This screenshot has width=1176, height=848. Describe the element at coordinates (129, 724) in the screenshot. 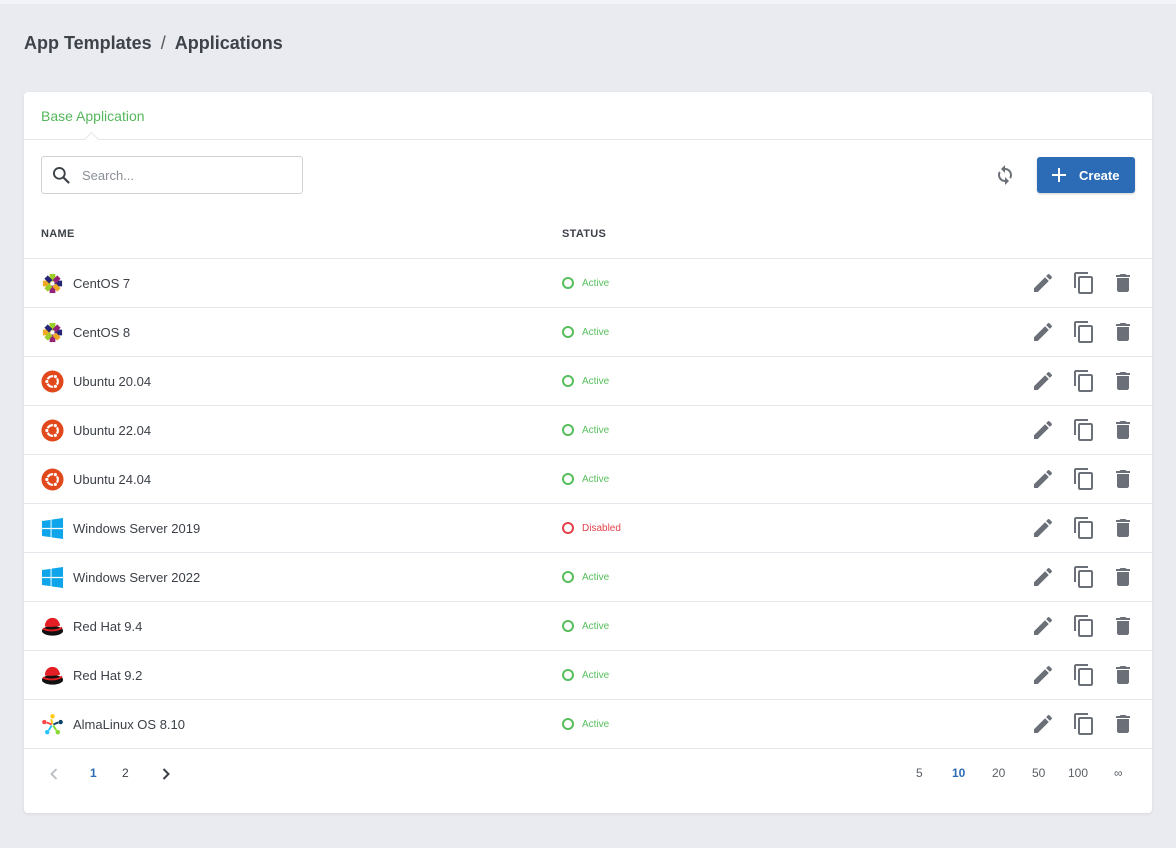

I see `row-name: AlmaLinux OS 8.10` at that location.